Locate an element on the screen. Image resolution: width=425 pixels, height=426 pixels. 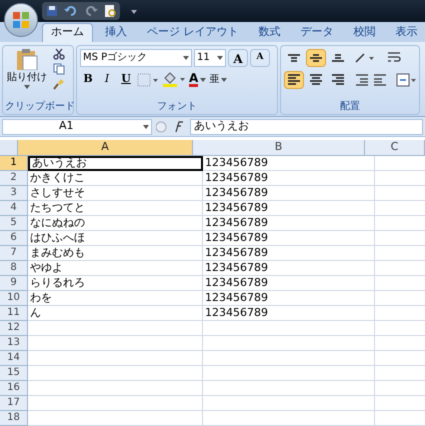
table-cell: ん is located at coordinates (115, 313).